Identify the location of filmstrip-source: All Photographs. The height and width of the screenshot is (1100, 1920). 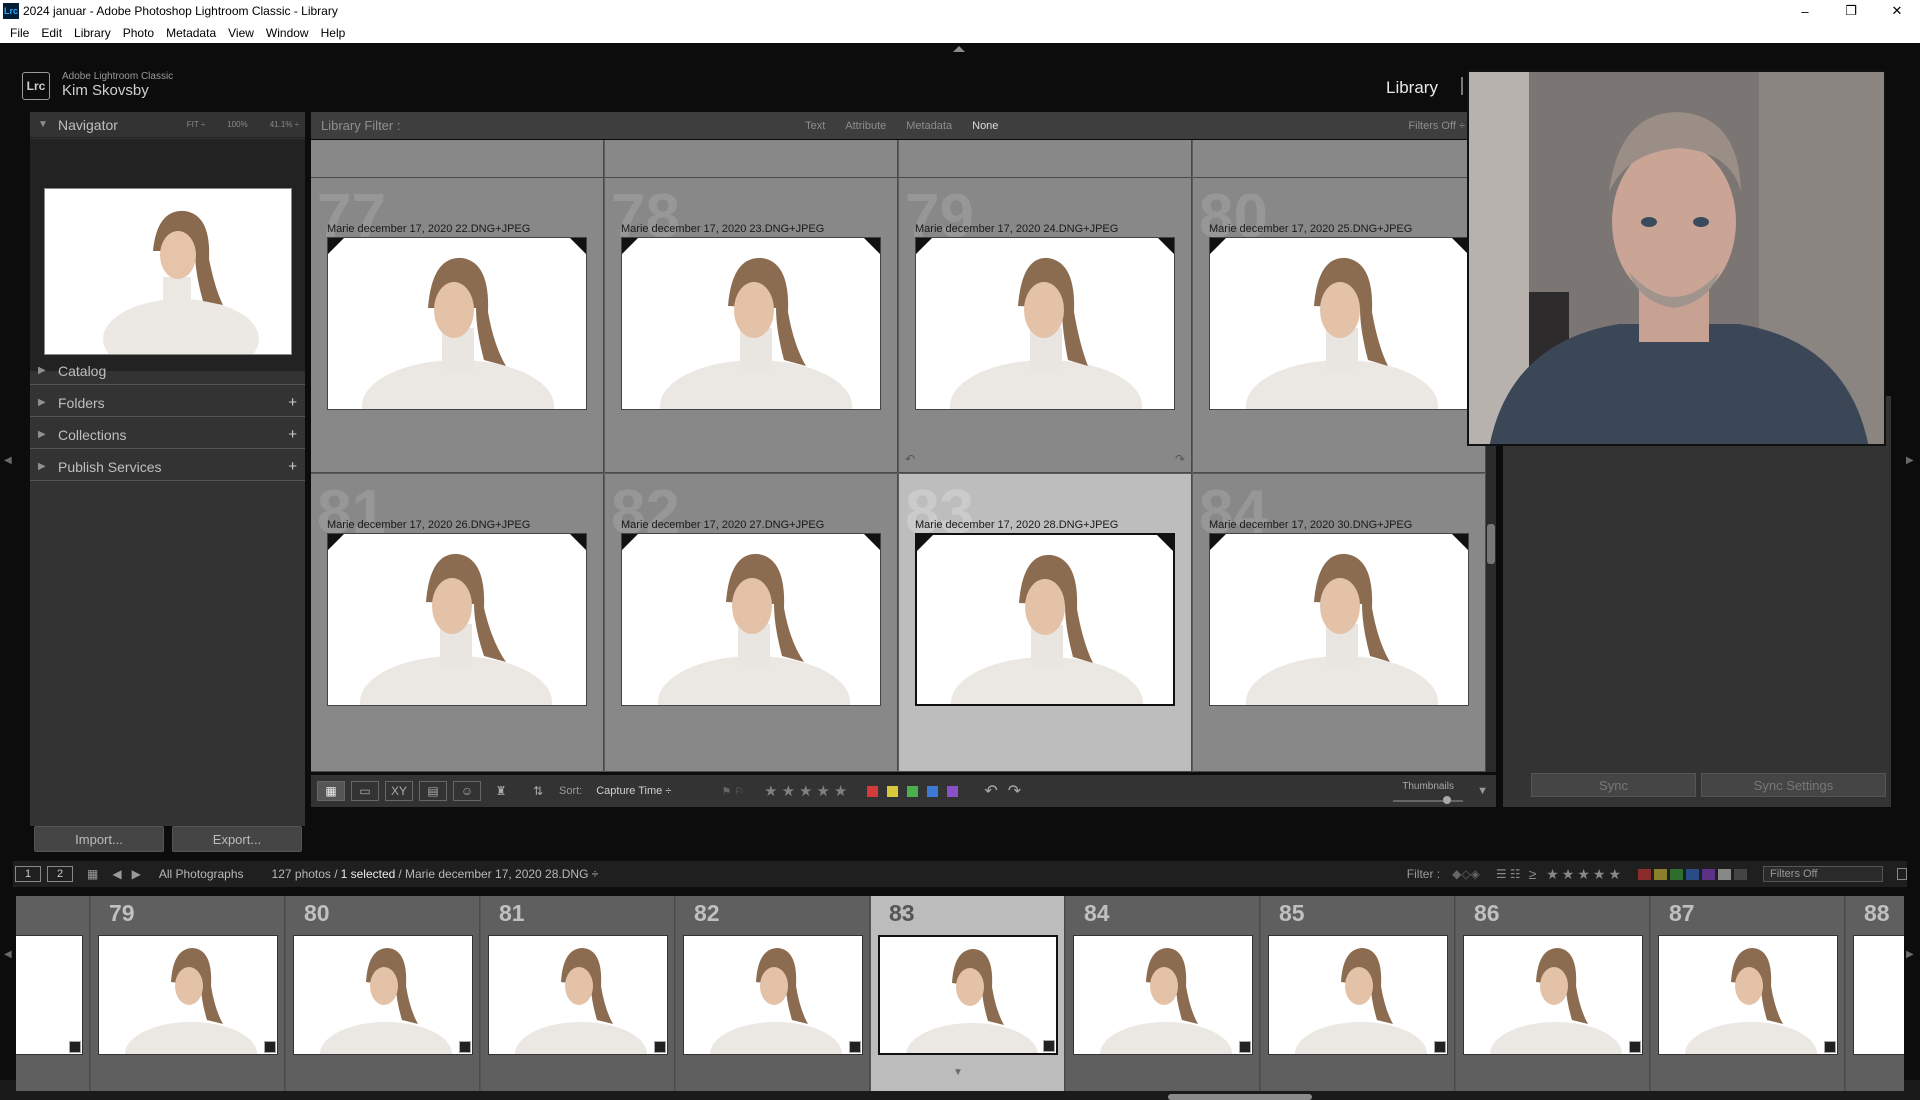
(201, 874).